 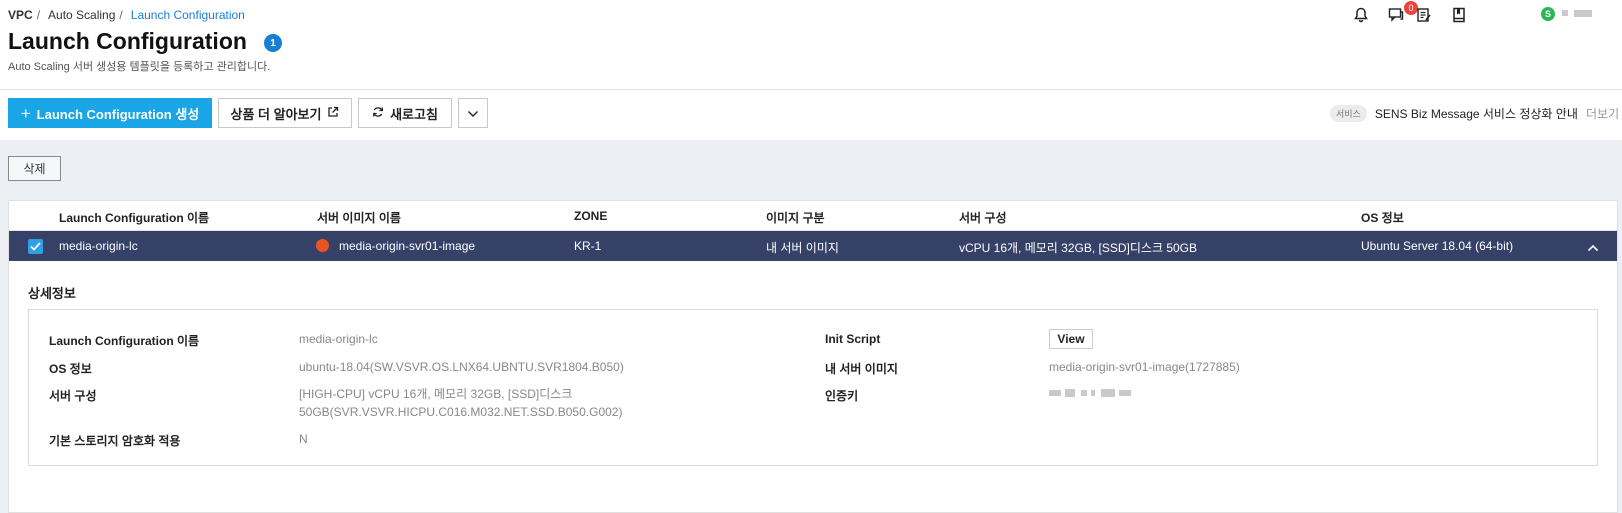 I want to click on breadcrumb-launch-configuration: Launch Configuration, so click(x=188, y=15).